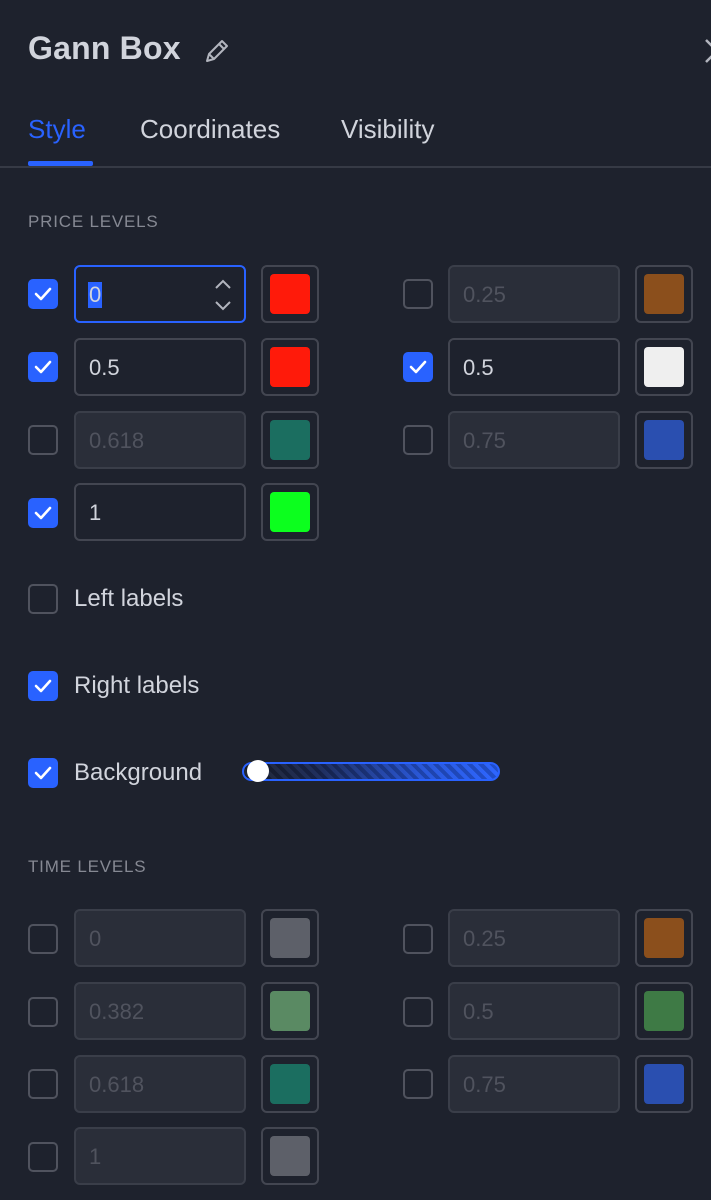 This screenshot has width=711, height=1200. What do you see at coordinates (160, 1156) in the screenshot?
I see `time-level-6-input: 1` at bounding box center [160, 1156].